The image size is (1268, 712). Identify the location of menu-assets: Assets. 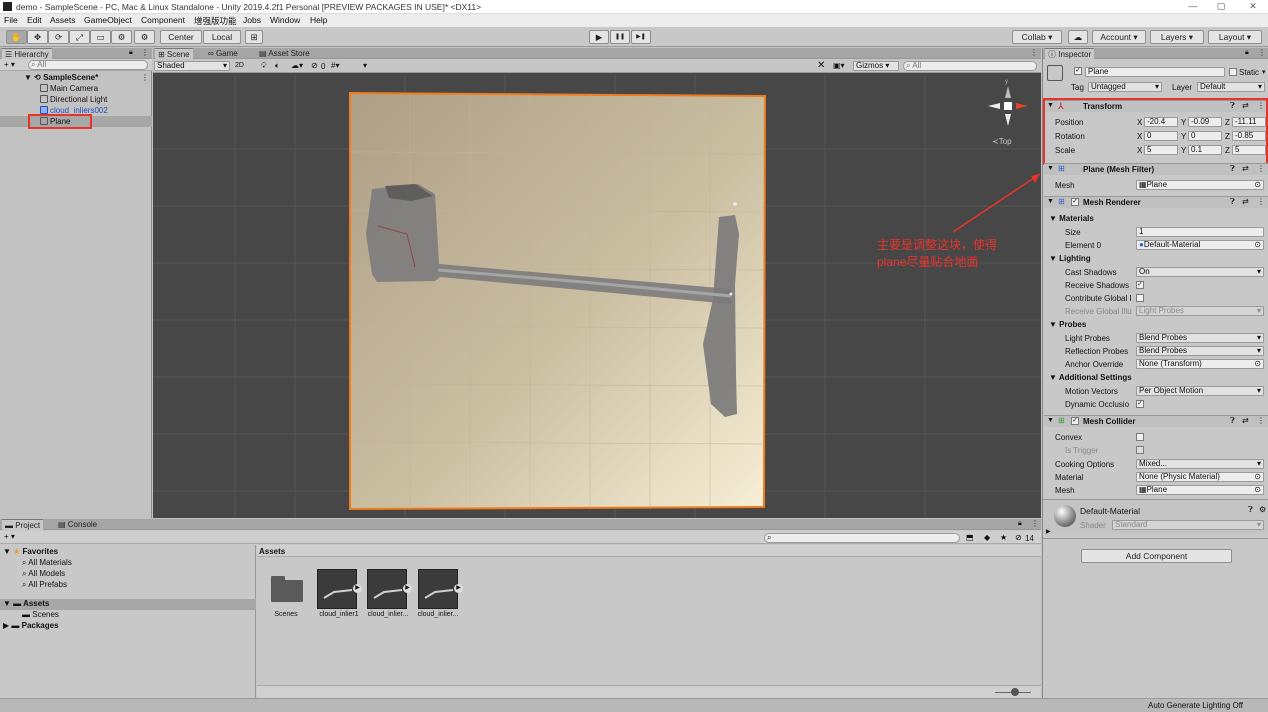
(63, 20).